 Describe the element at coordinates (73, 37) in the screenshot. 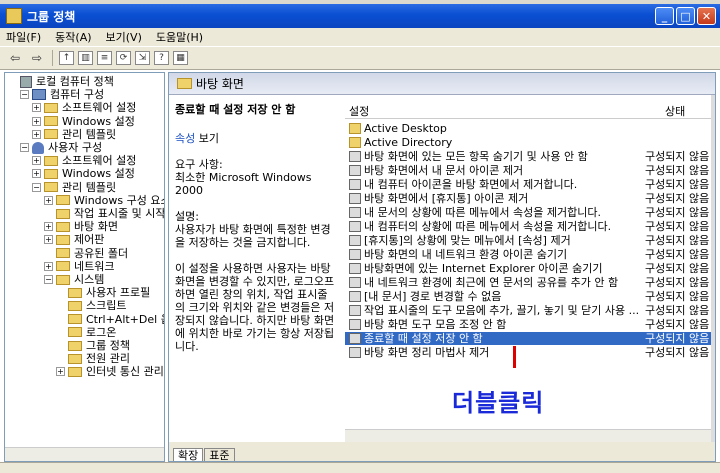

I see `menu-action: 동작(A)` at that location.